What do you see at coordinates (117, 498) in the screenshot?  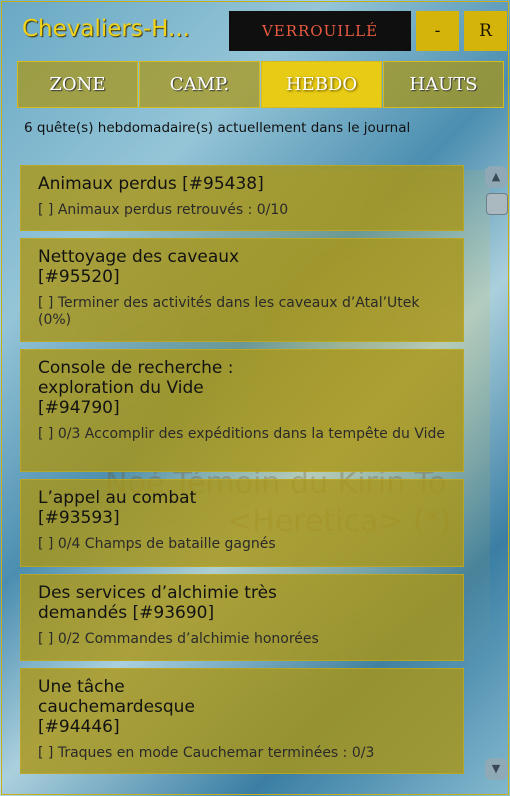 I see `quest-title: L’appel au combat` at bounding box center [117, 498].